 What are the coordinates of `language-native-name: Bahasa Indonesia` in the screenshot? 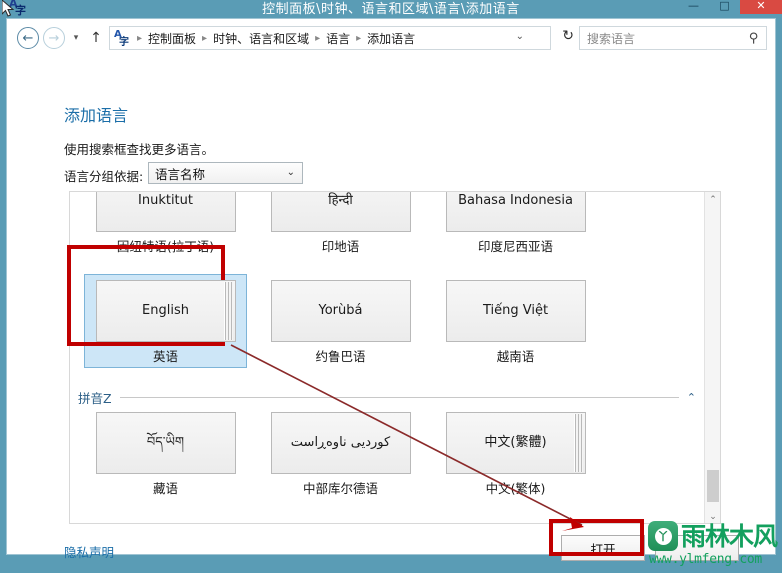 It's located at (515, 200).